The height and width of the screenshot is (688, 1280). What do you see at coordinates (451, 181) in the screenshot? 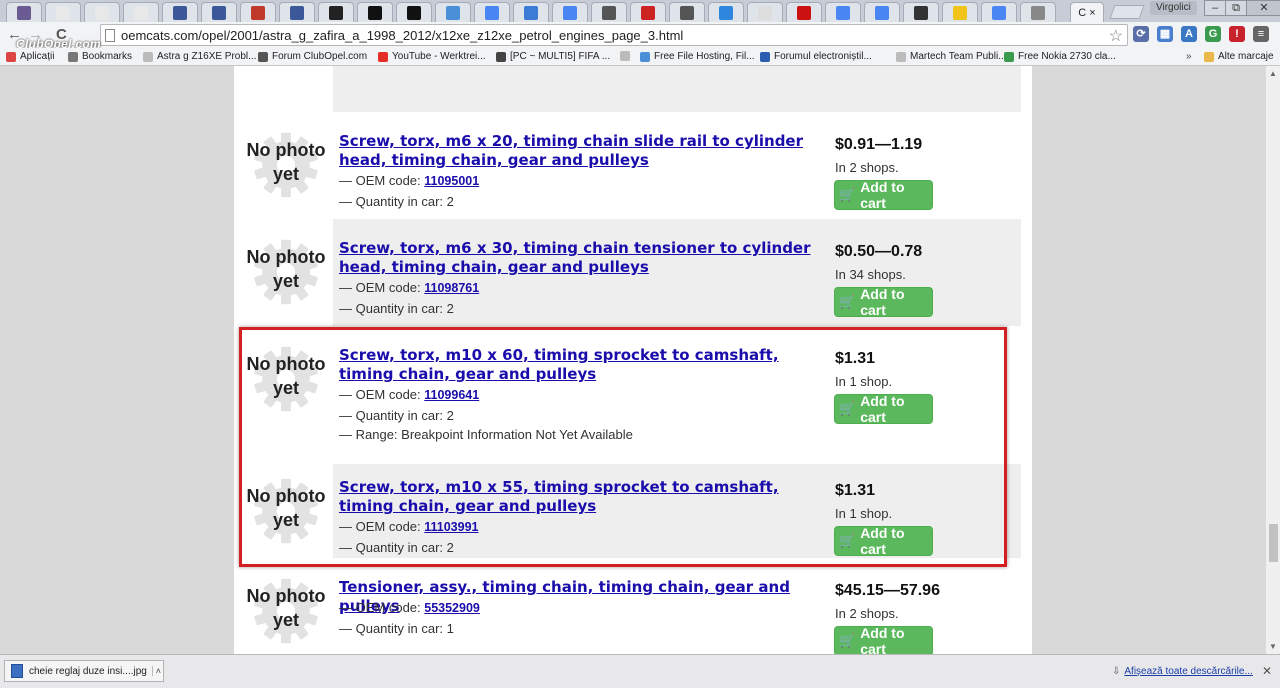
I see `oem-code-link: 11095001` at bounding box center [451, 181].